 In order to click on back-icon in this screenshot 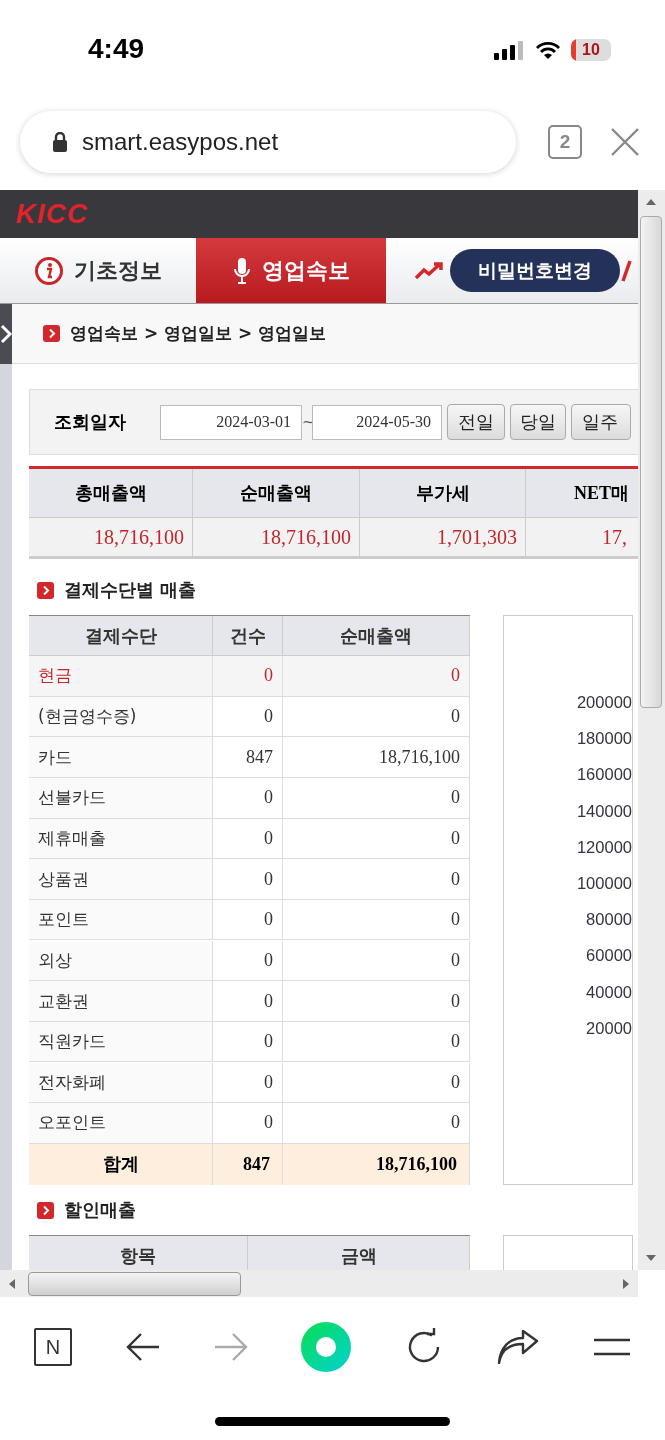, I will do `click(142, 1347)`.